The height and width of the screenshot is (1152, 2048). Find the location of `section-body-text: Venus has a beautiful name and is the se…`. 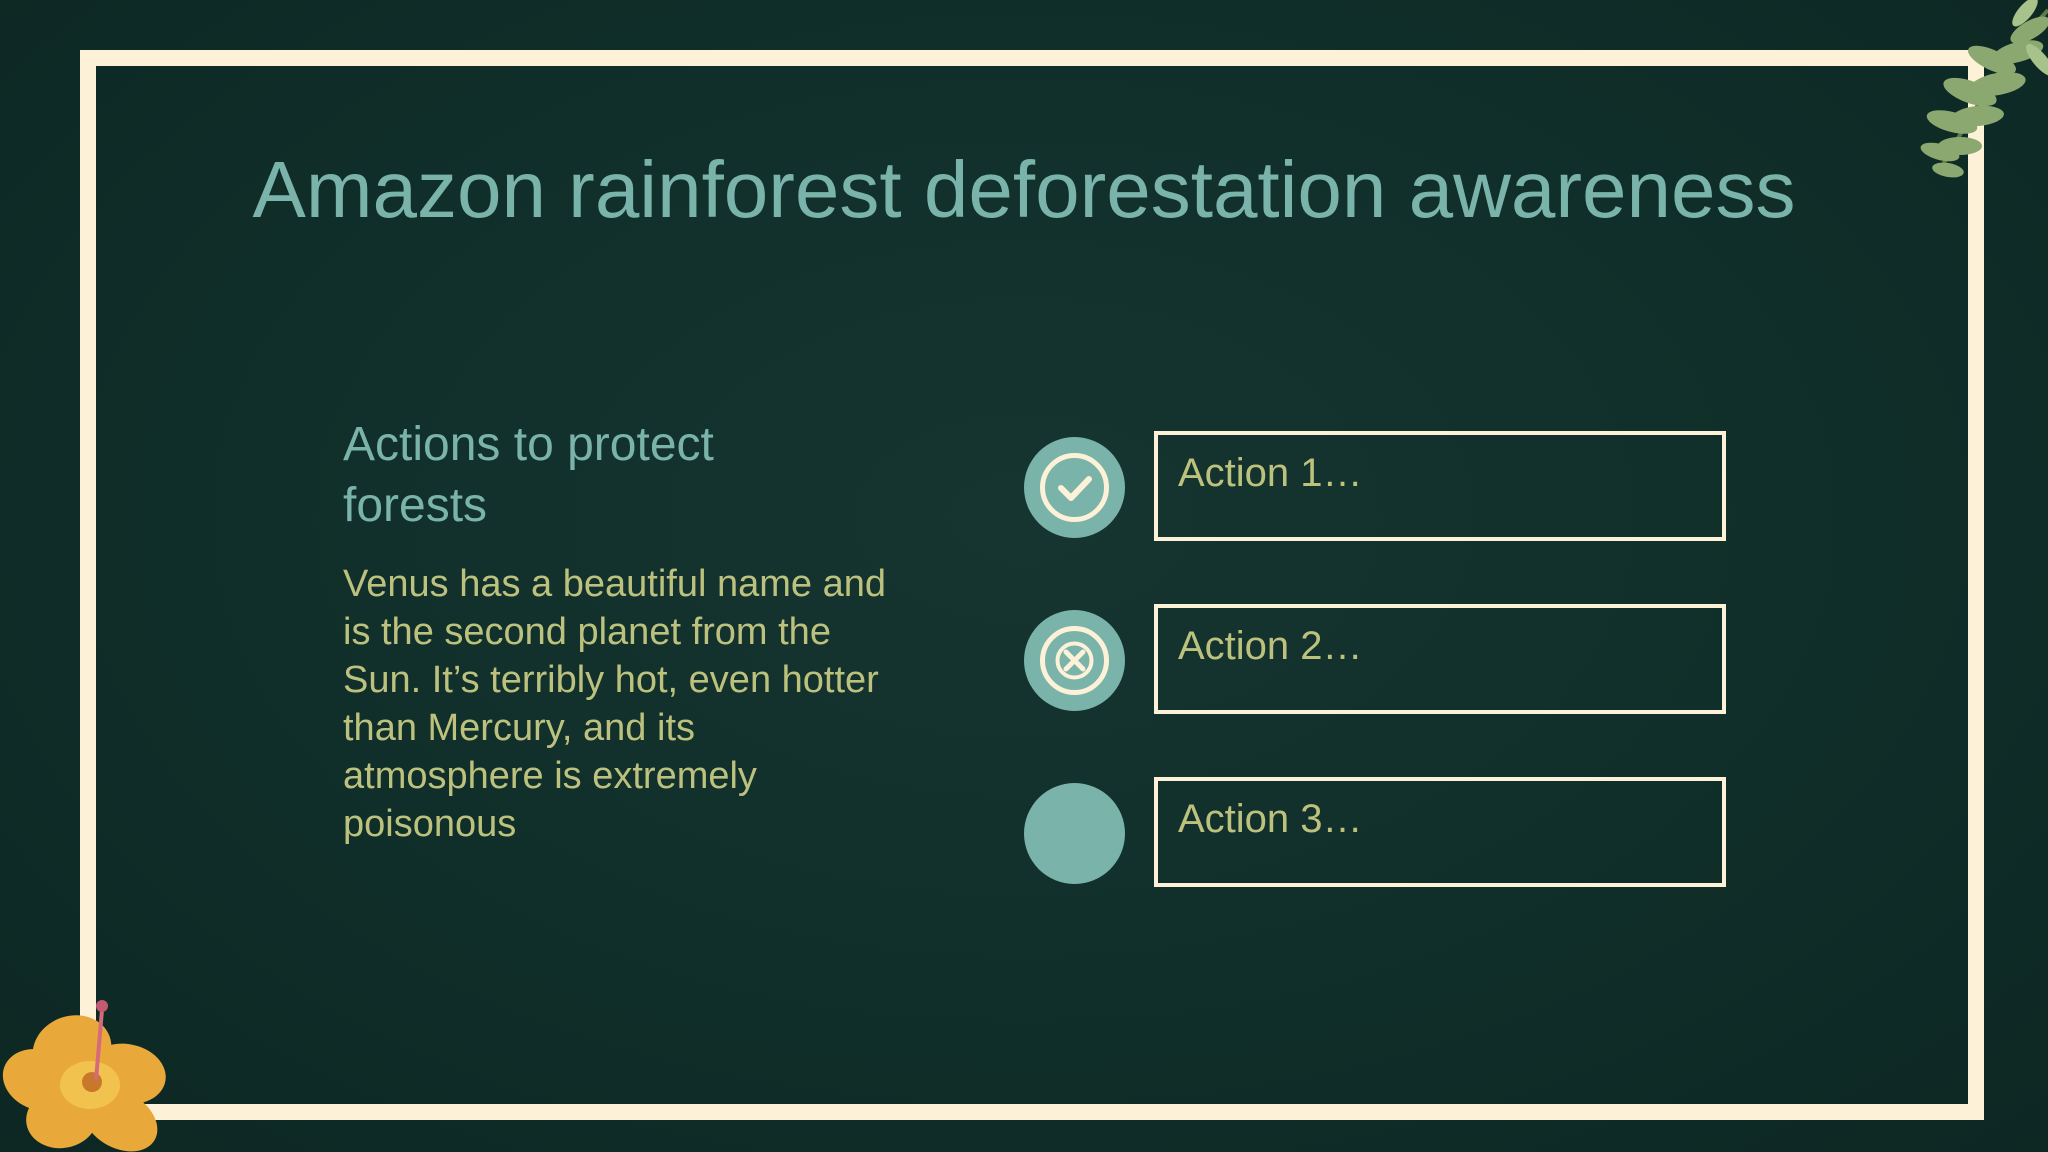

section-body-text: Venus has a beautiful name and is the se… is located at coordinates (614, 704).